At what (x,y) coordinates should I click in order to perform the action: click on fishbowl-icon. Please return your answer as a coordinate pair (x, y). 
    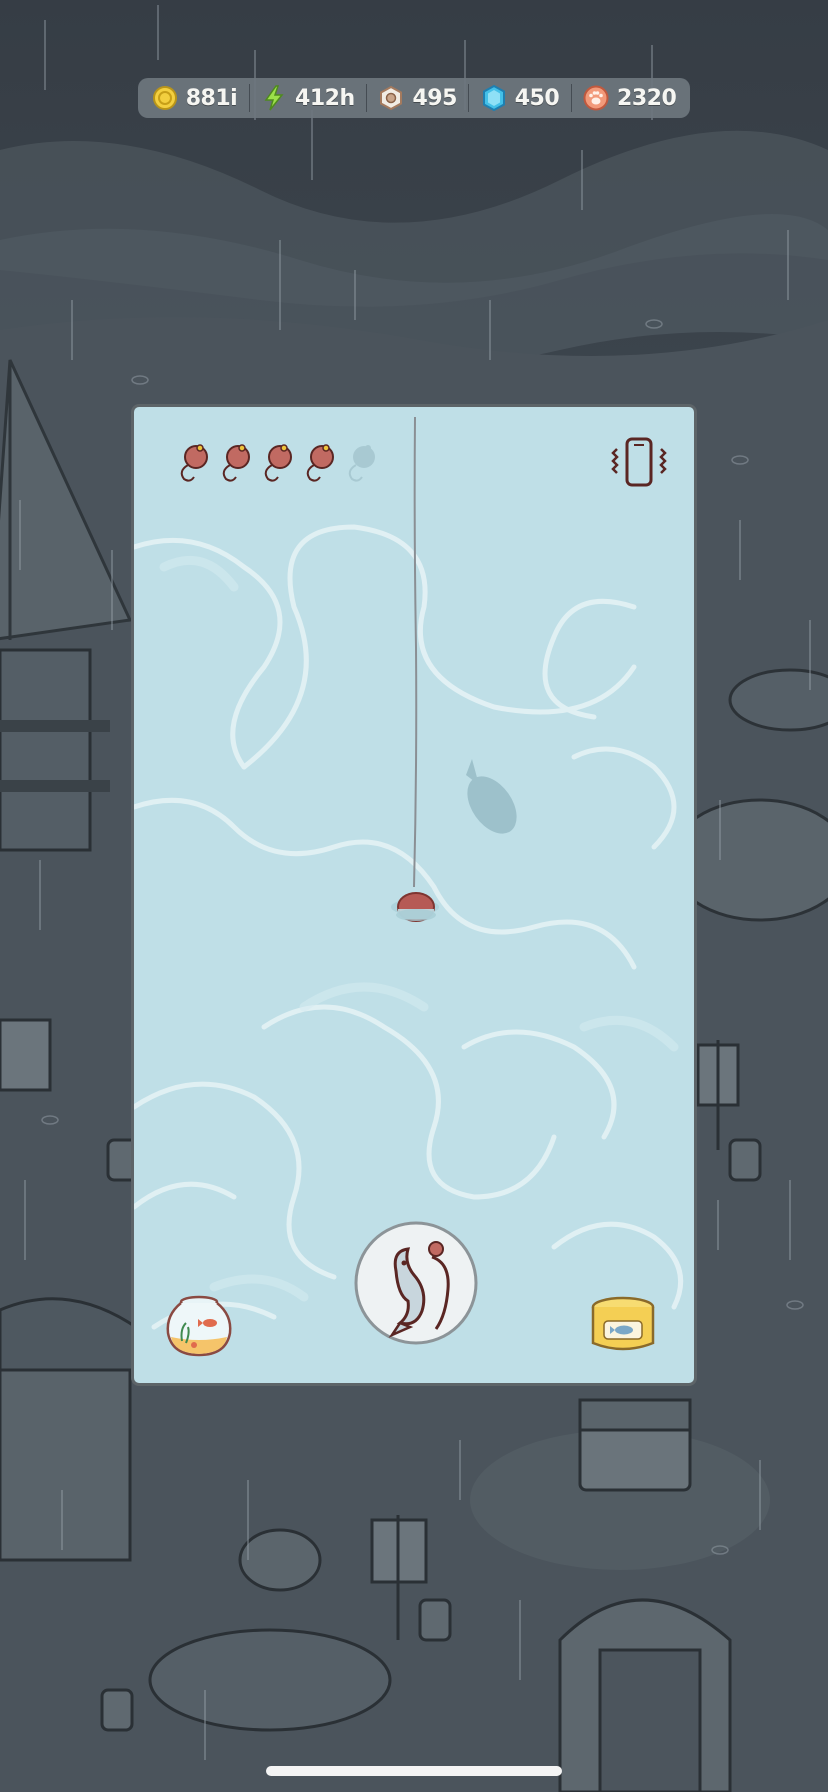
    Looking at the image, I should click on (199, 1326).